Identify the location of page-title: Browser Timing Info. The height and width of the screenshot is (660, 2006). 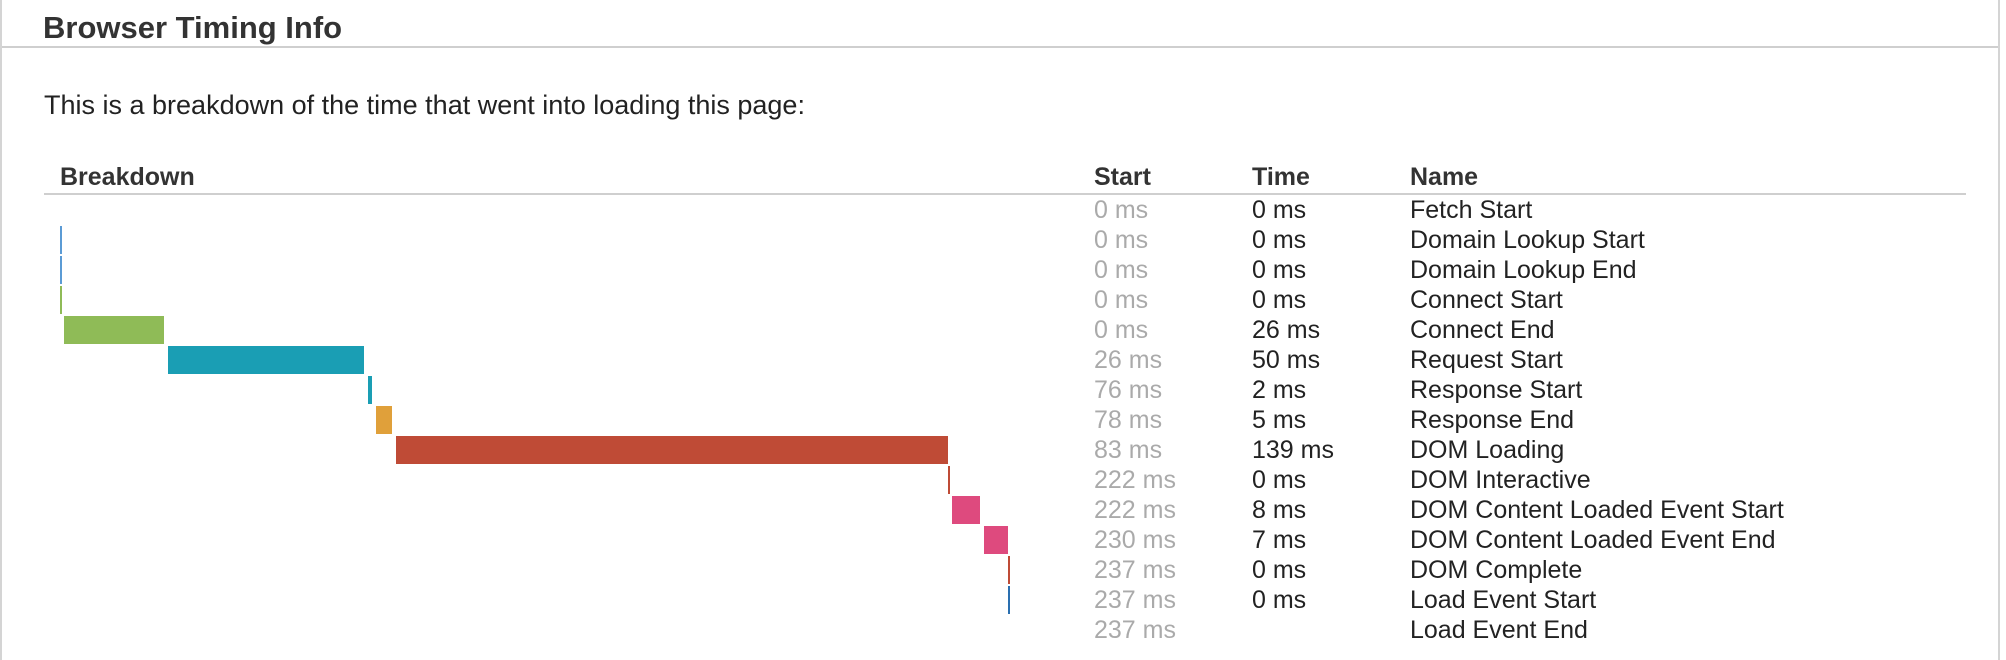
(193, 27).